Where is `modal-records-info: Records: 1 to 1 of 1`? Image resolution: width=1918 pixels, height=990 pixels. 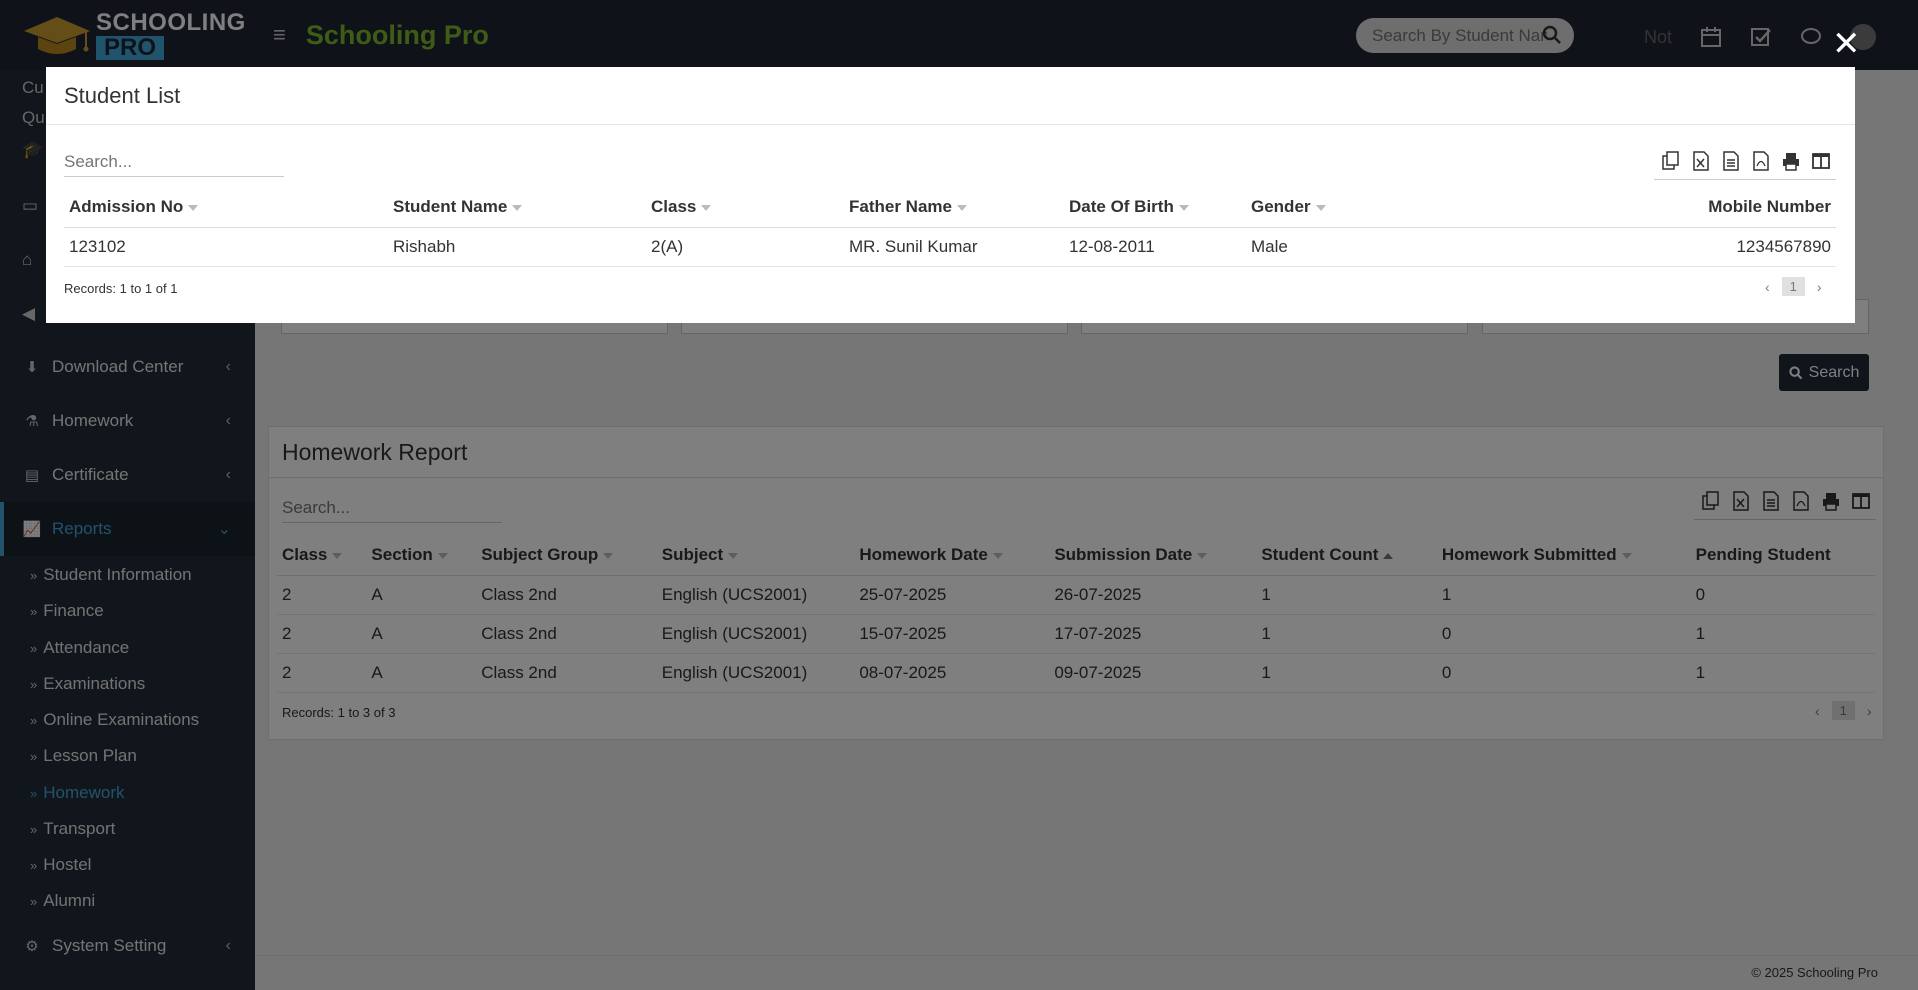 modal-records-info: Records: 1 to 1 of 1 is located at coordinates (121, 288).